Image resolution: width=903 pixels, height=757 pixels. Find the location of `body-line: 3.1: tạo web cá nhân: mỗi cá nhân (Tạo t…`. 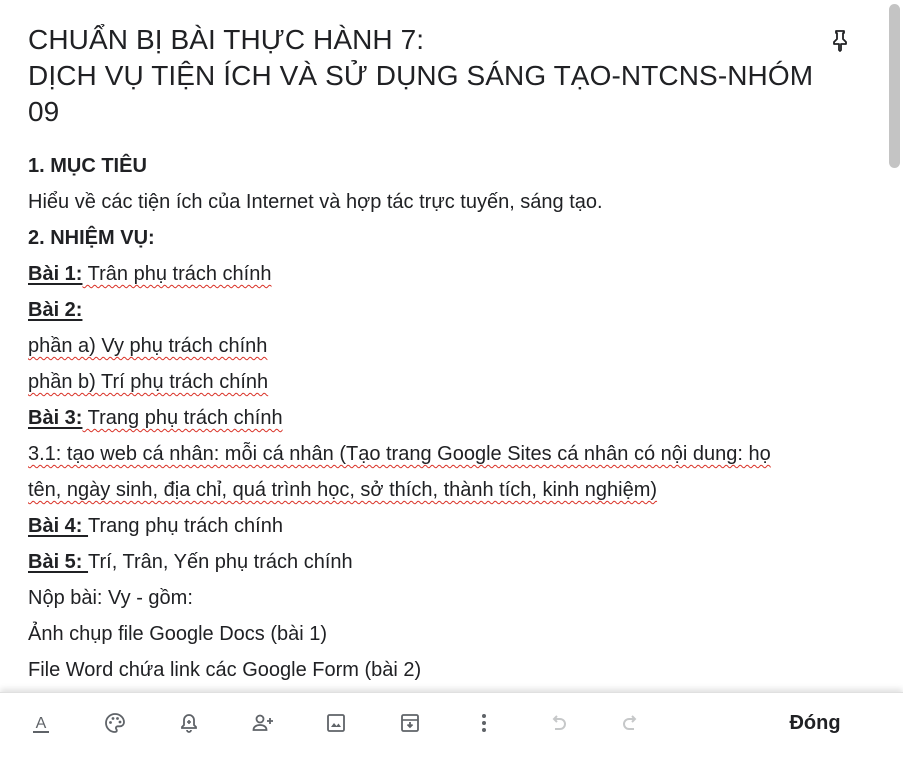

body-line: 3.1: tạo web cá nhân: mỗi cá nhân (Tạo t… is located at coordinates (443, 454).